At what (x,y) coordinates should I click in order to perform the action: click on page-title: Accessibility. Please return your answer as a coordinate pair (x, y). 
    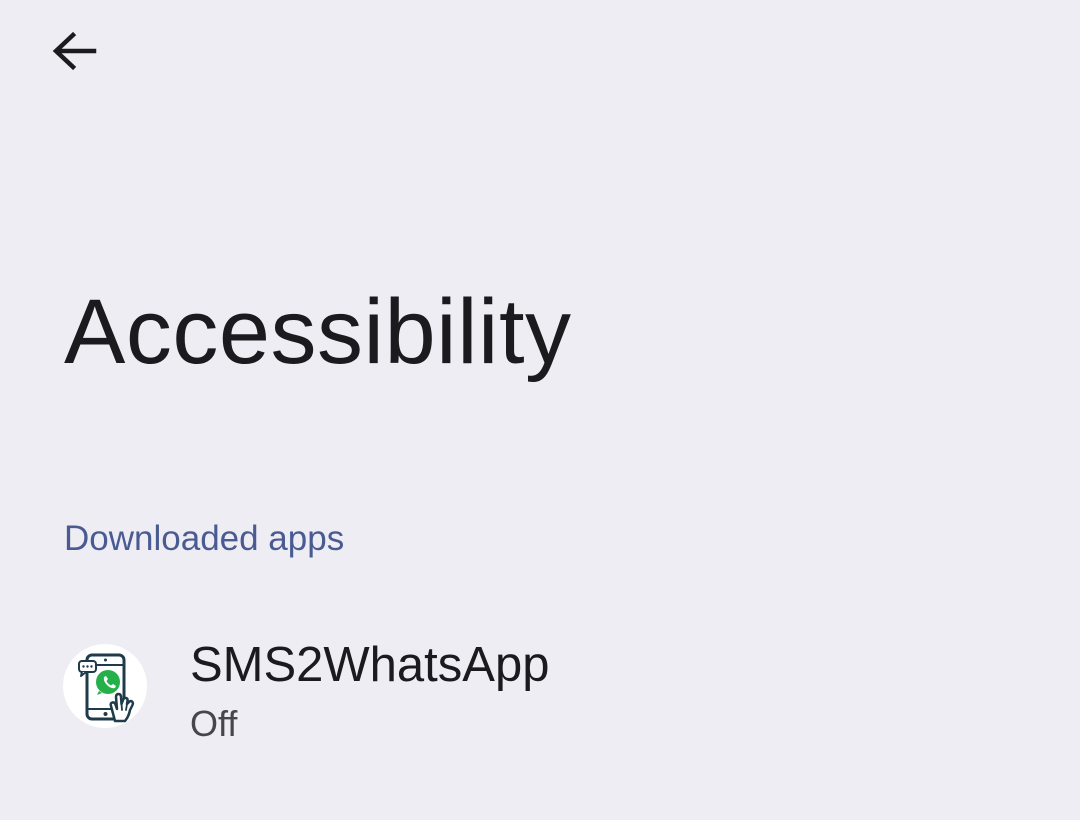
    Looking at the image, I should click on (318, 332).